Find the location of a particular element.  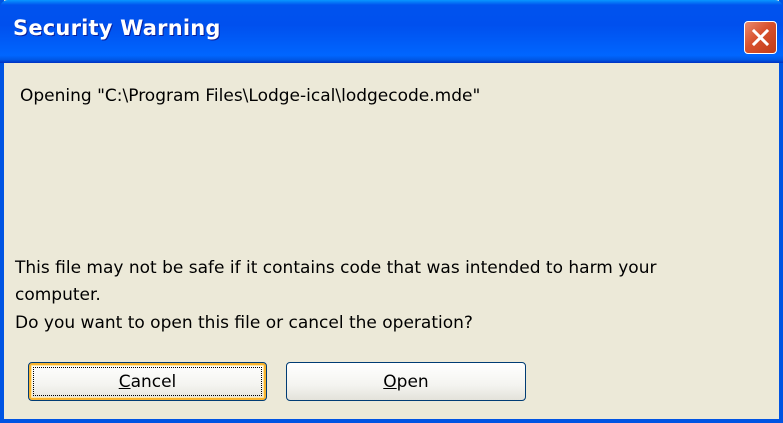

open-button-label: Open is located at coordinates (405, 382).